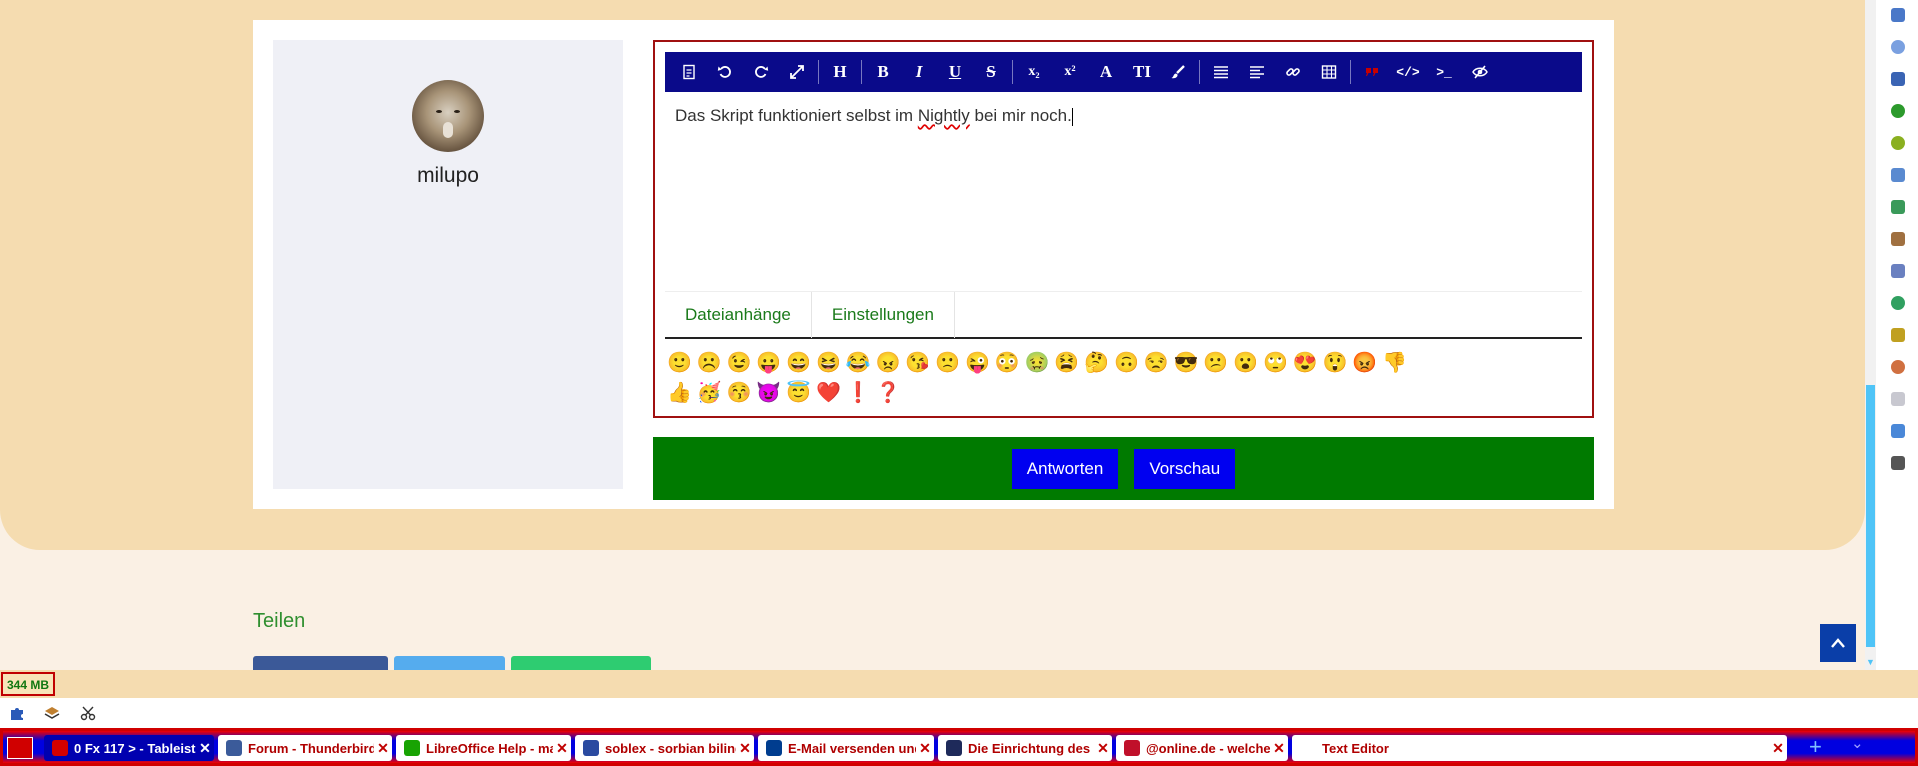 Image resolution: width=1918 pixels, height=766 pixels. What do you see at coordinates (682, 363) in the screenshot?
I see `smiley-button: 🙂` at bounding box center [682, 363].